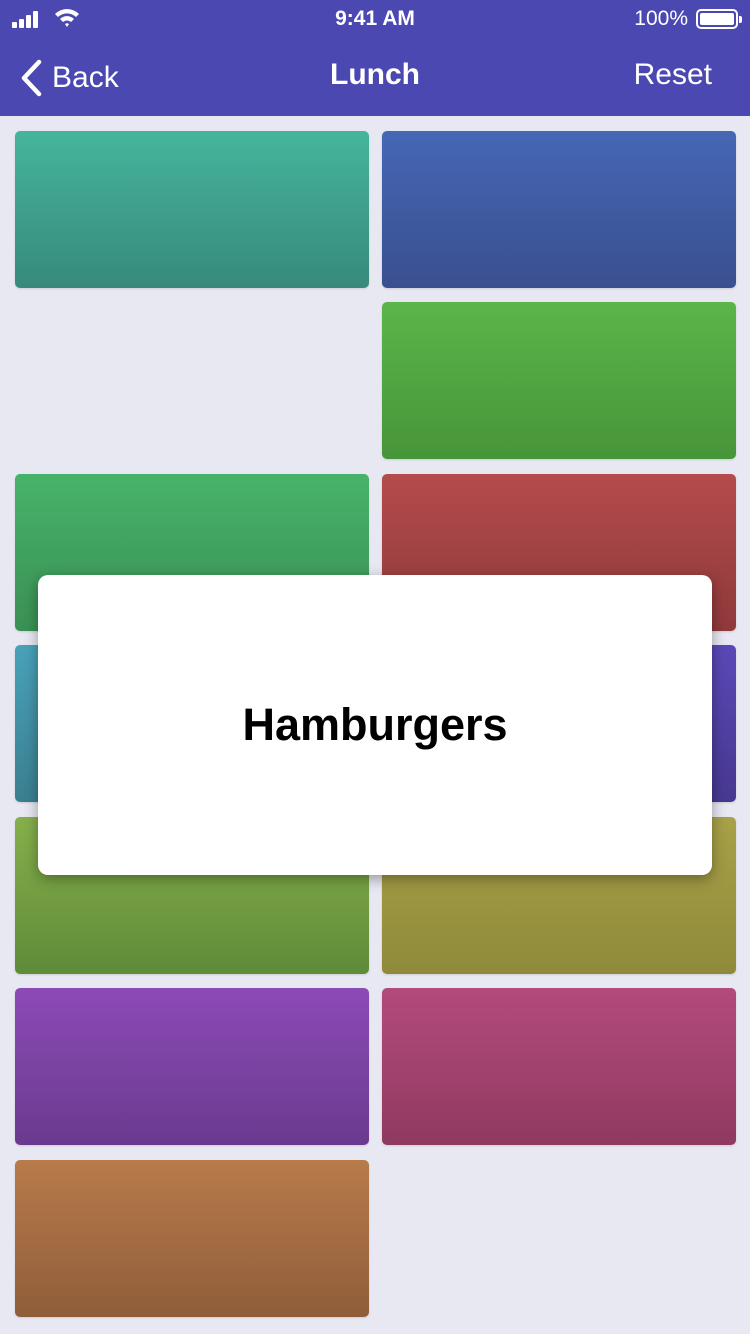  I want to click on navigation-bar: Back Lunch Reset, so click(375, 78).